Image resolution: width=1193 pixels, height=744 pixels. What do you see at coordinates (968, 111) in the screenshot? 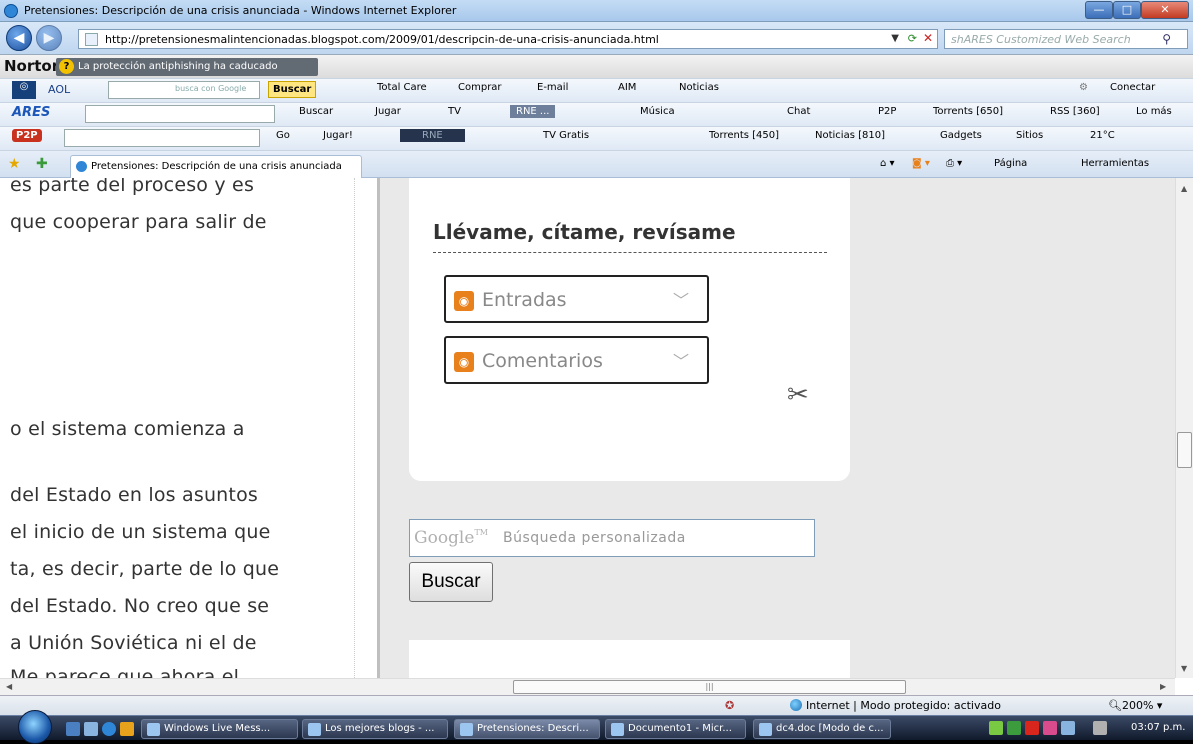
I see `torrents-link: Torrents [650]` at bounding box center [968, 111].